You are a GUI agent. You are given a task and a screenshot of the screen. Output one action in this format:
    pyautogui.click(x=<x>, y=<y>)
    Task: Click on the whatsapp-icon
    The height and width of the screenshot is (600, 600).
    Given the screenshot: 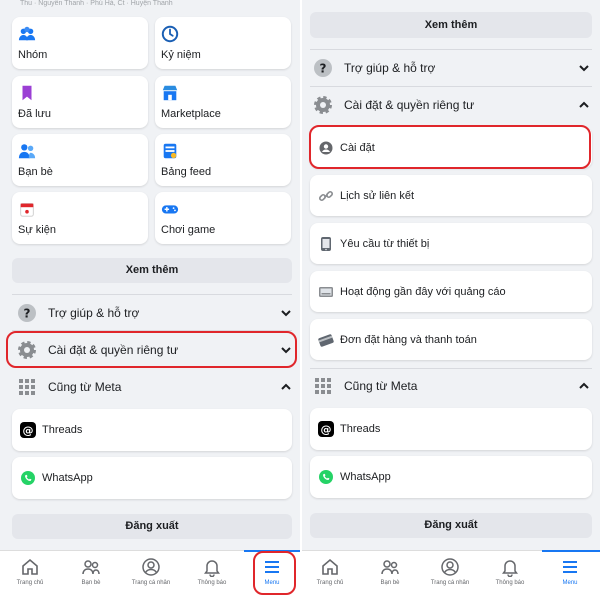 What is the action you would take?
    pyautogui.click(x=28, y=478)
    